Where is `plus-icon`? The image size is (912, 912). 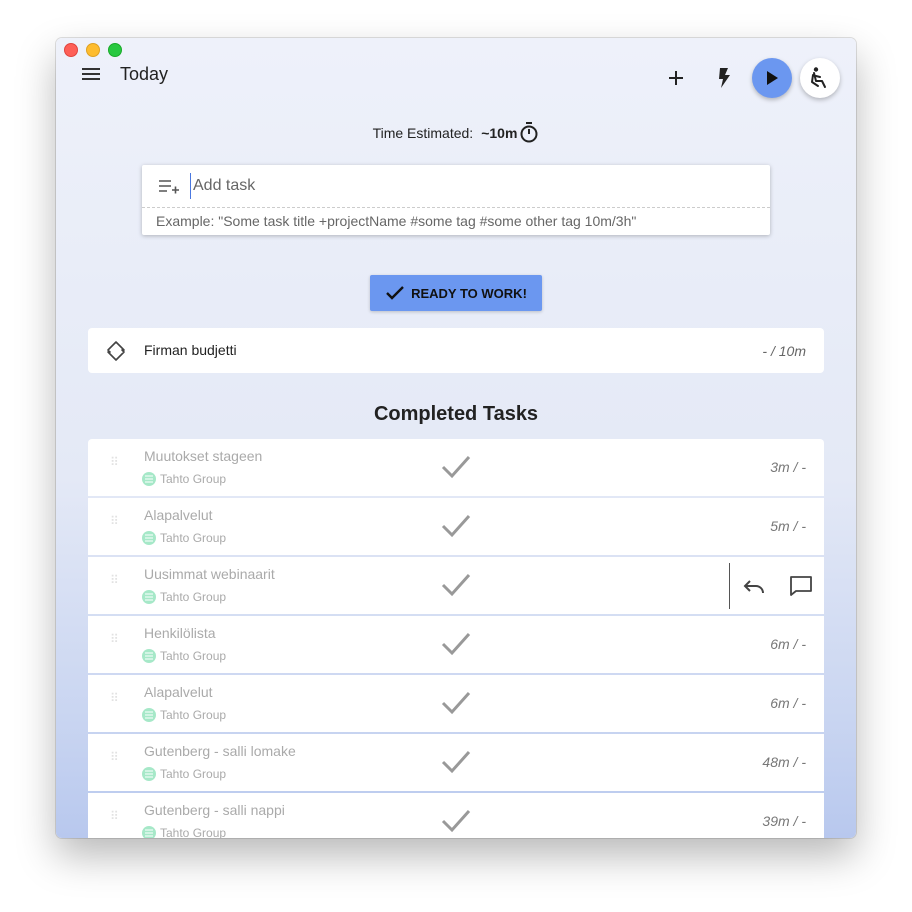 plus-icon is located at coordinates (676, 78).